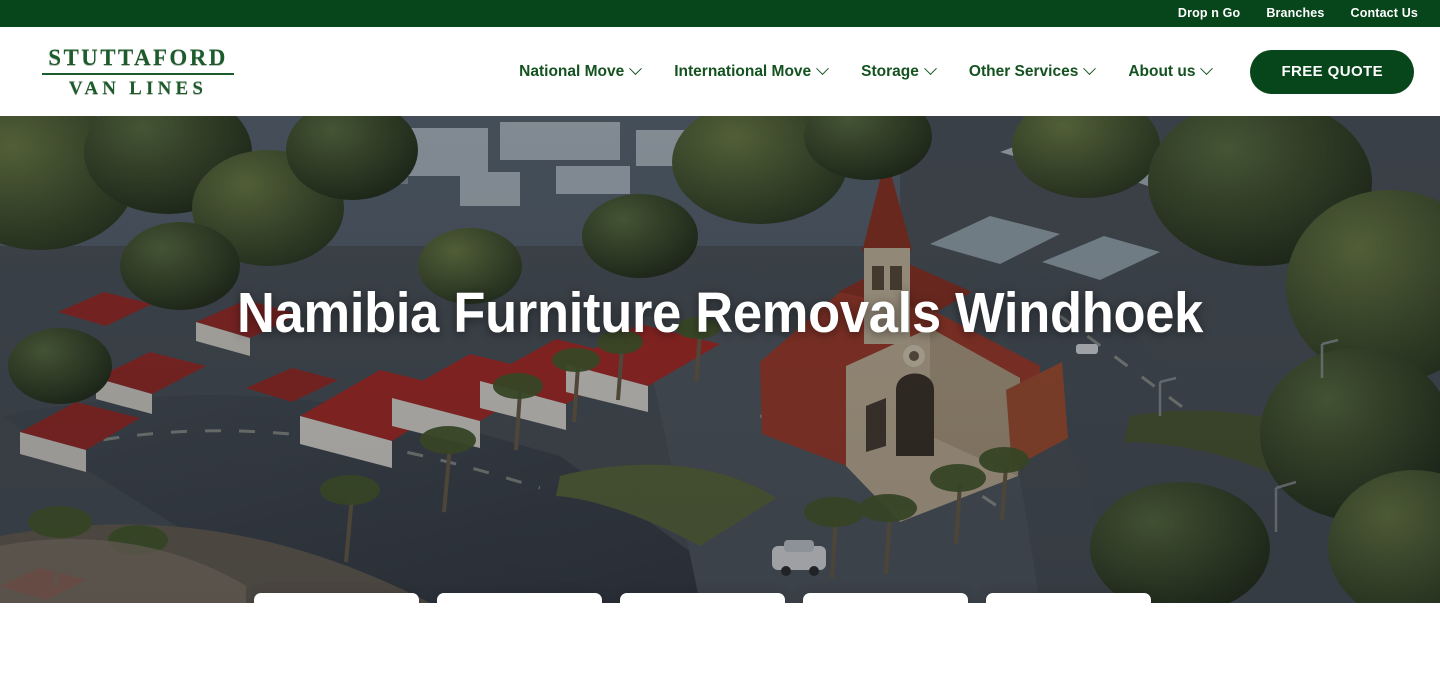 This screenshot has width=1440, height=683. I want to click on site-logo: STUTTAFORD VAN LINES, so click(138, 72).